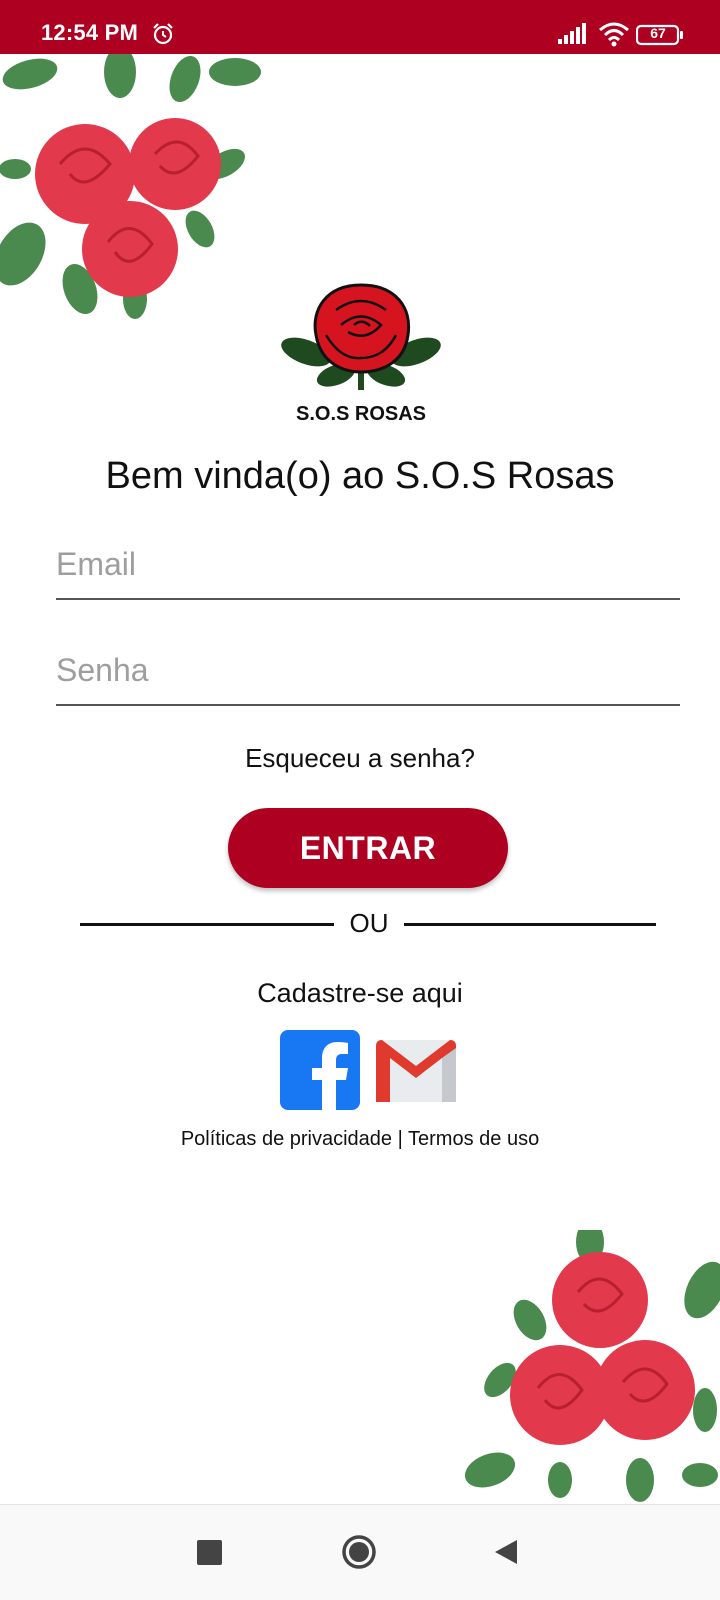  I want to click on password-field-container, so click(368, 674).